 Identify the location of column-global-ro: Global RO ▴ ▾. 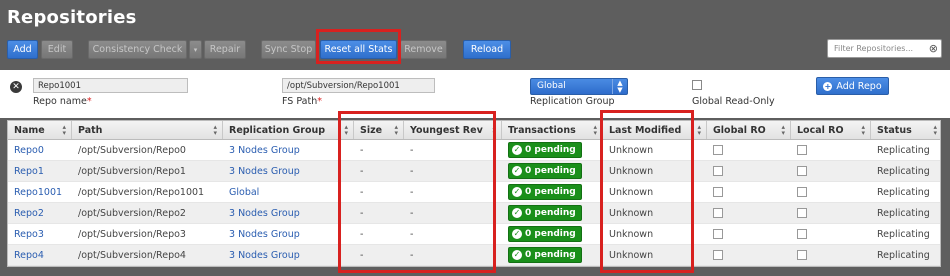
(749, 130).